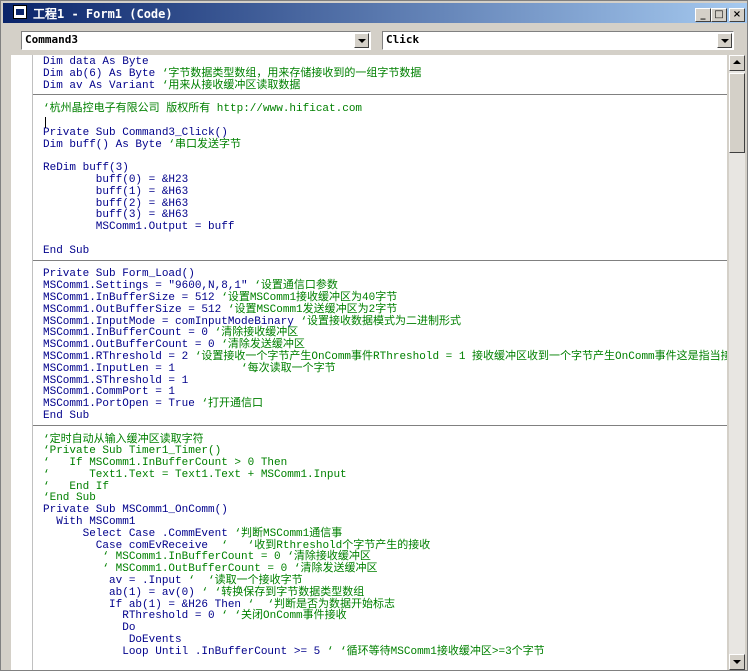 The width and height of the screenshot is (748, 671). Describe the element at coordinates (361, 40) in the screenshot. I see `object-combo-dropdown-icon` at that location.